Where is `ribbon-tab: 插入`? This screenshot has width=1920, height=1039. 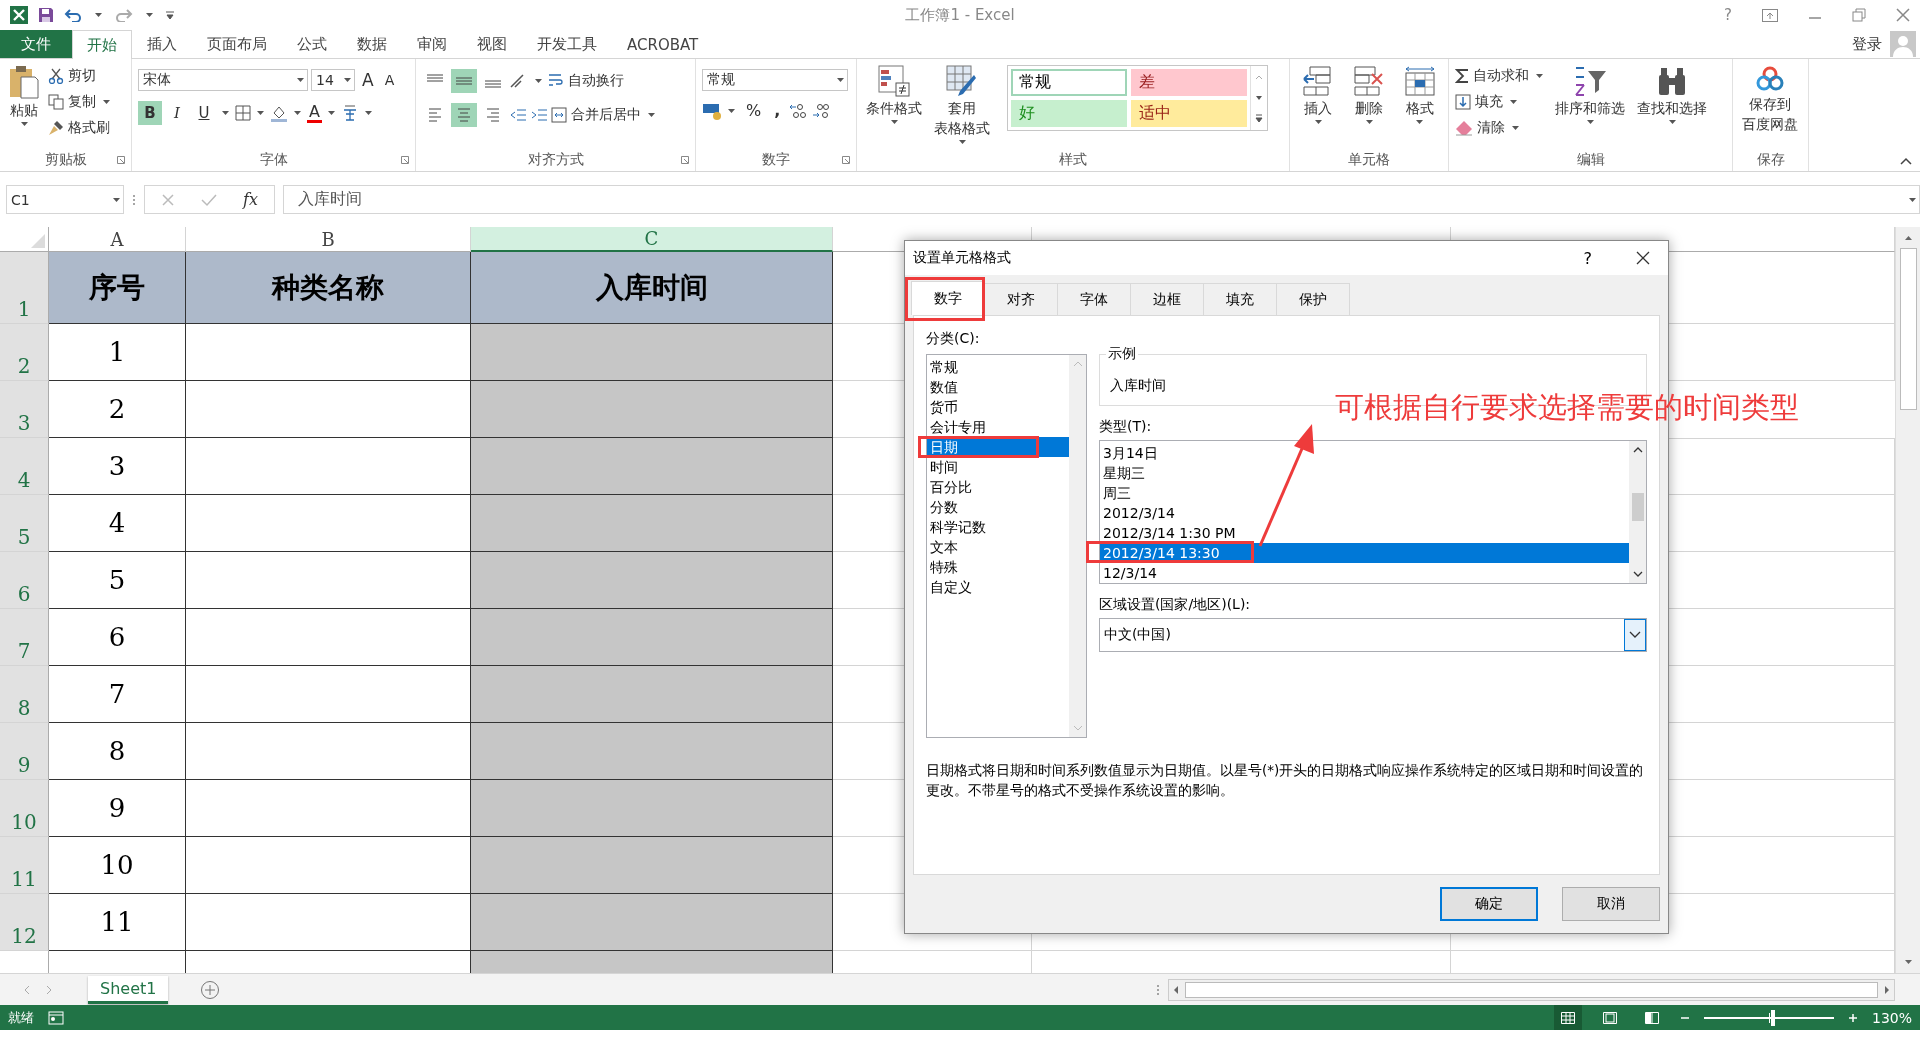
ribbon-tab: 插入 is located at coordinates (162, 44).